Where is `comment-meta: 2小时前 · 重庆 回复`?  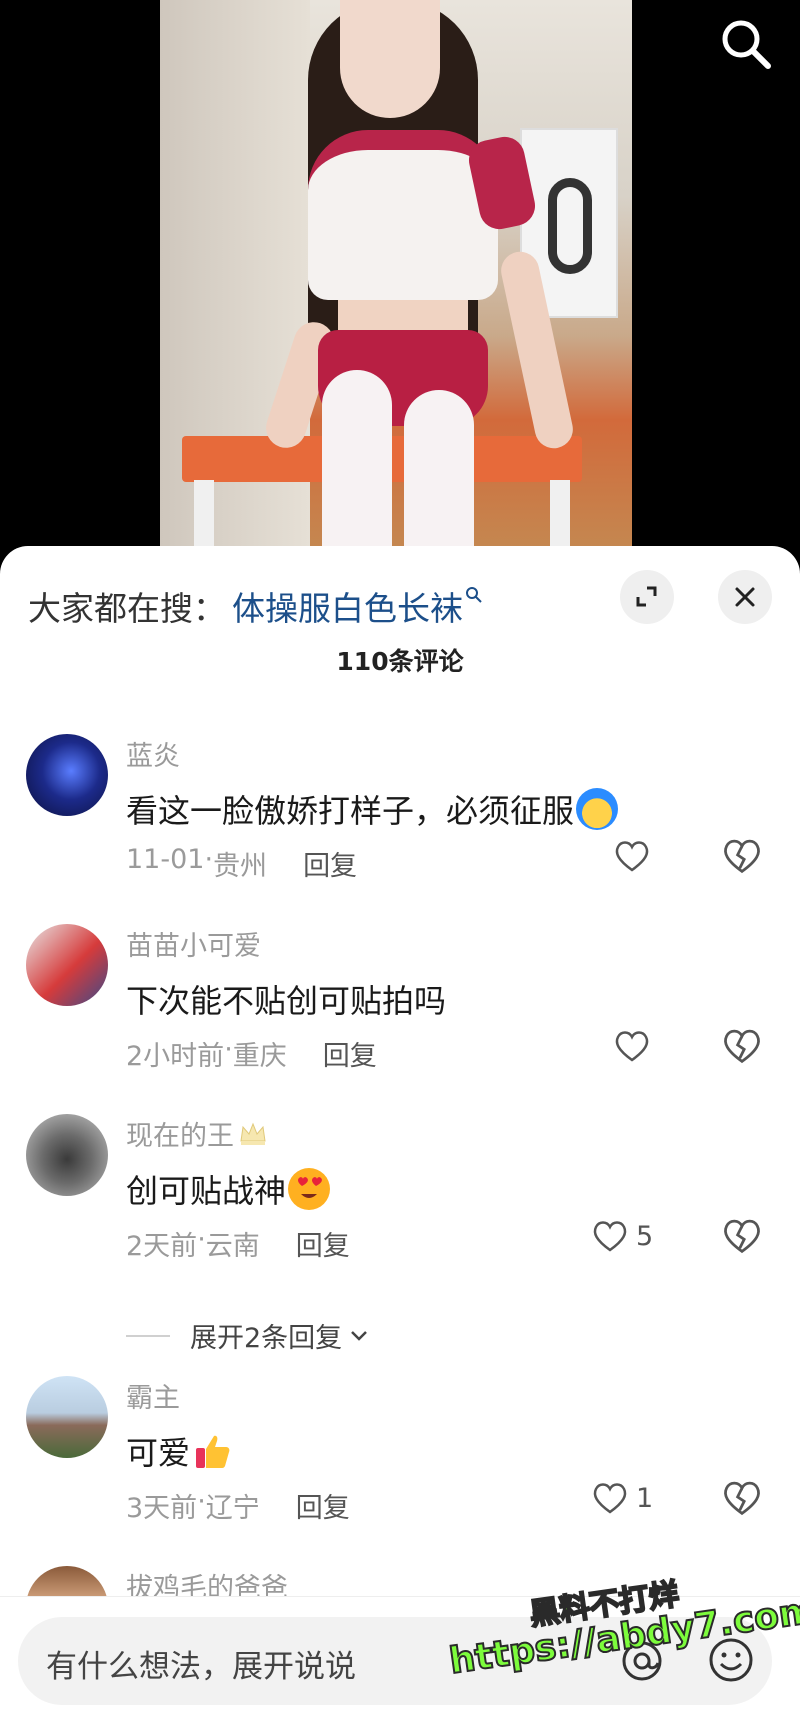
comment-meta: 2小时前 · 重庆 回复 is located at coordinates (251, 1053).